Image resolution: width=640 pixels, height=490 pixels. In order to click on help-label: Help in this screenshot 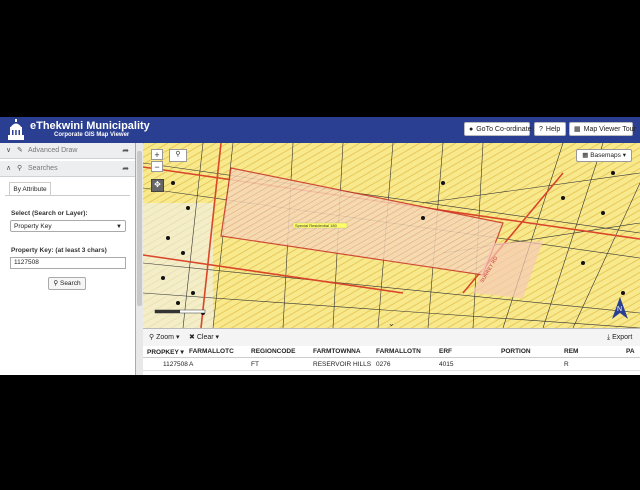, I will do `click(553, 129)`.